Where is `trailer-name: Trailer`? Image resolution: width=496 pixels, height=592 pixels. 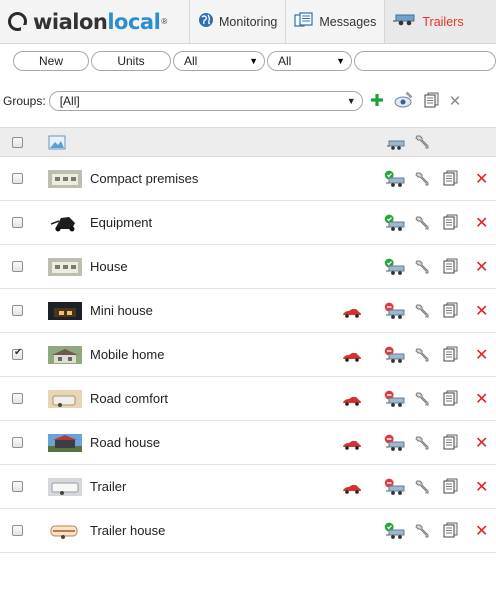 trailer-name: Trailer is located at coordinates (108, 486).